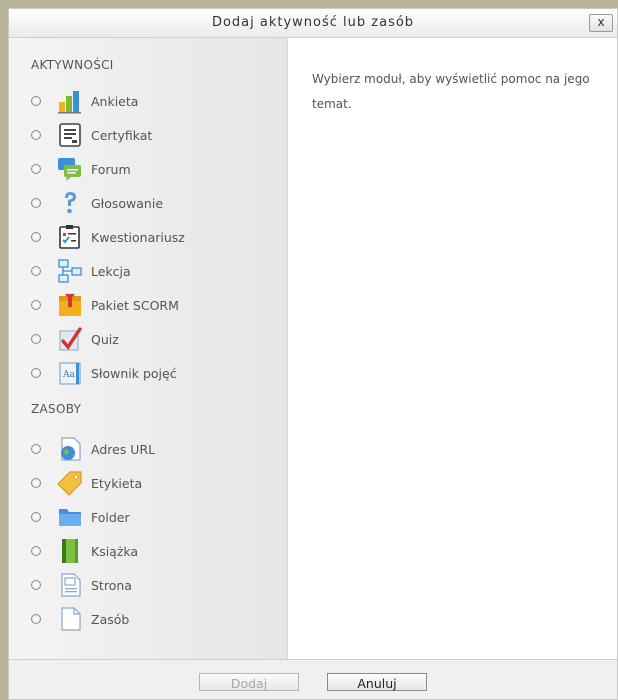 This screenshot has width=618, height=700. I want to click on option-pakiet-scorm: Pakiet SCORM, so click(156, 305).